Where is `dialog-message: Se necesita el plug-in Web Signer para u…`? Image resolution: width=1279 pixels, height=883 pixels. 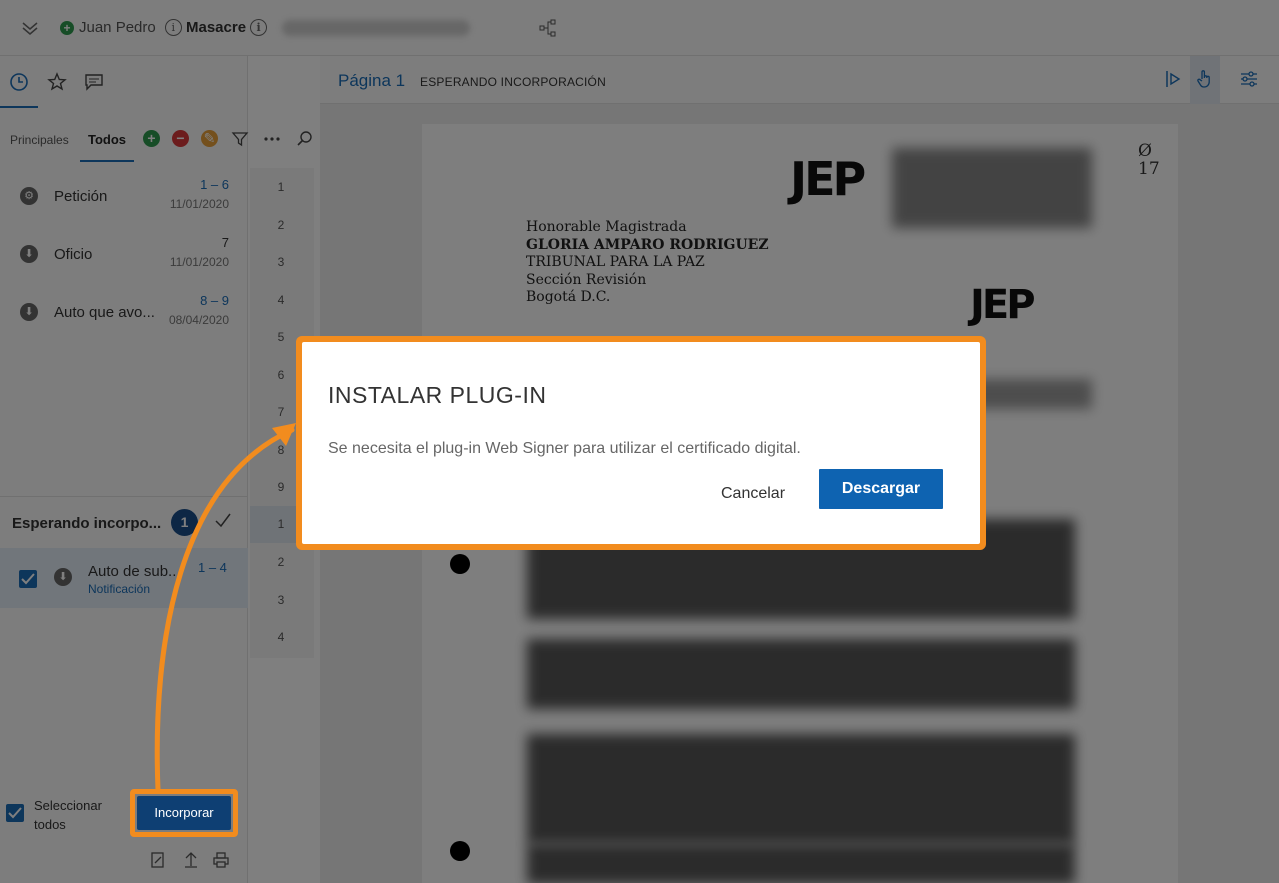
dialog-message: Se necesita el plug-in Web Signer para u… is located at coordinates (564, 448).